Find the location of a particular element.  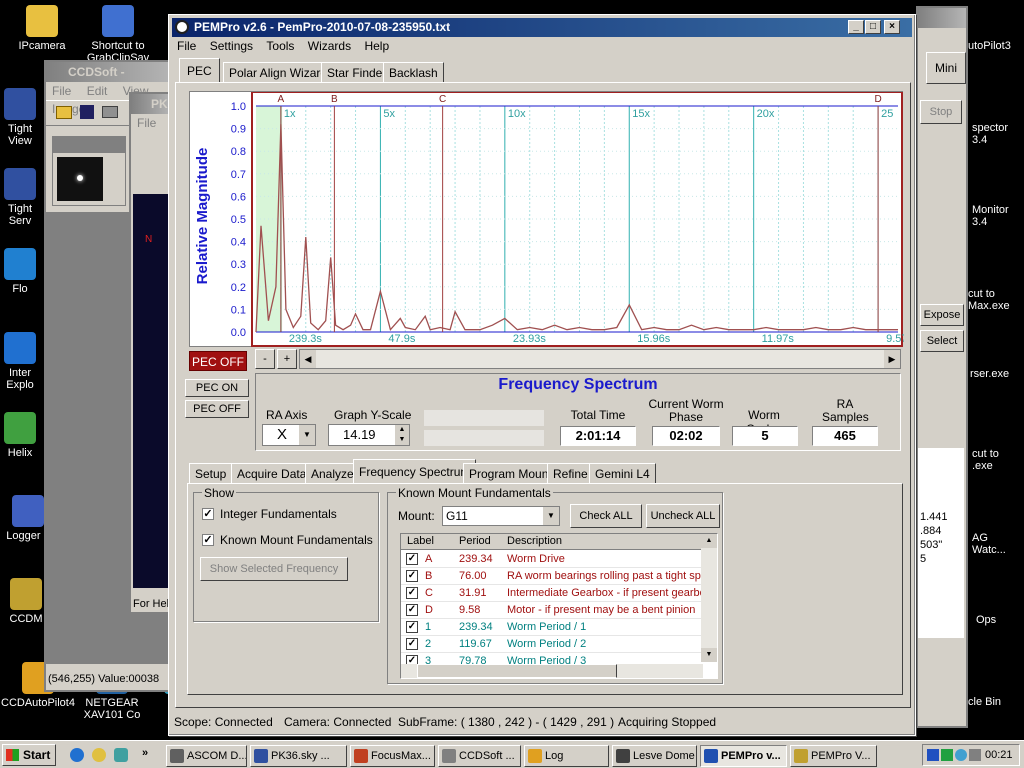

desktop-icon: IPcamera is located at coordinates (42, 28).